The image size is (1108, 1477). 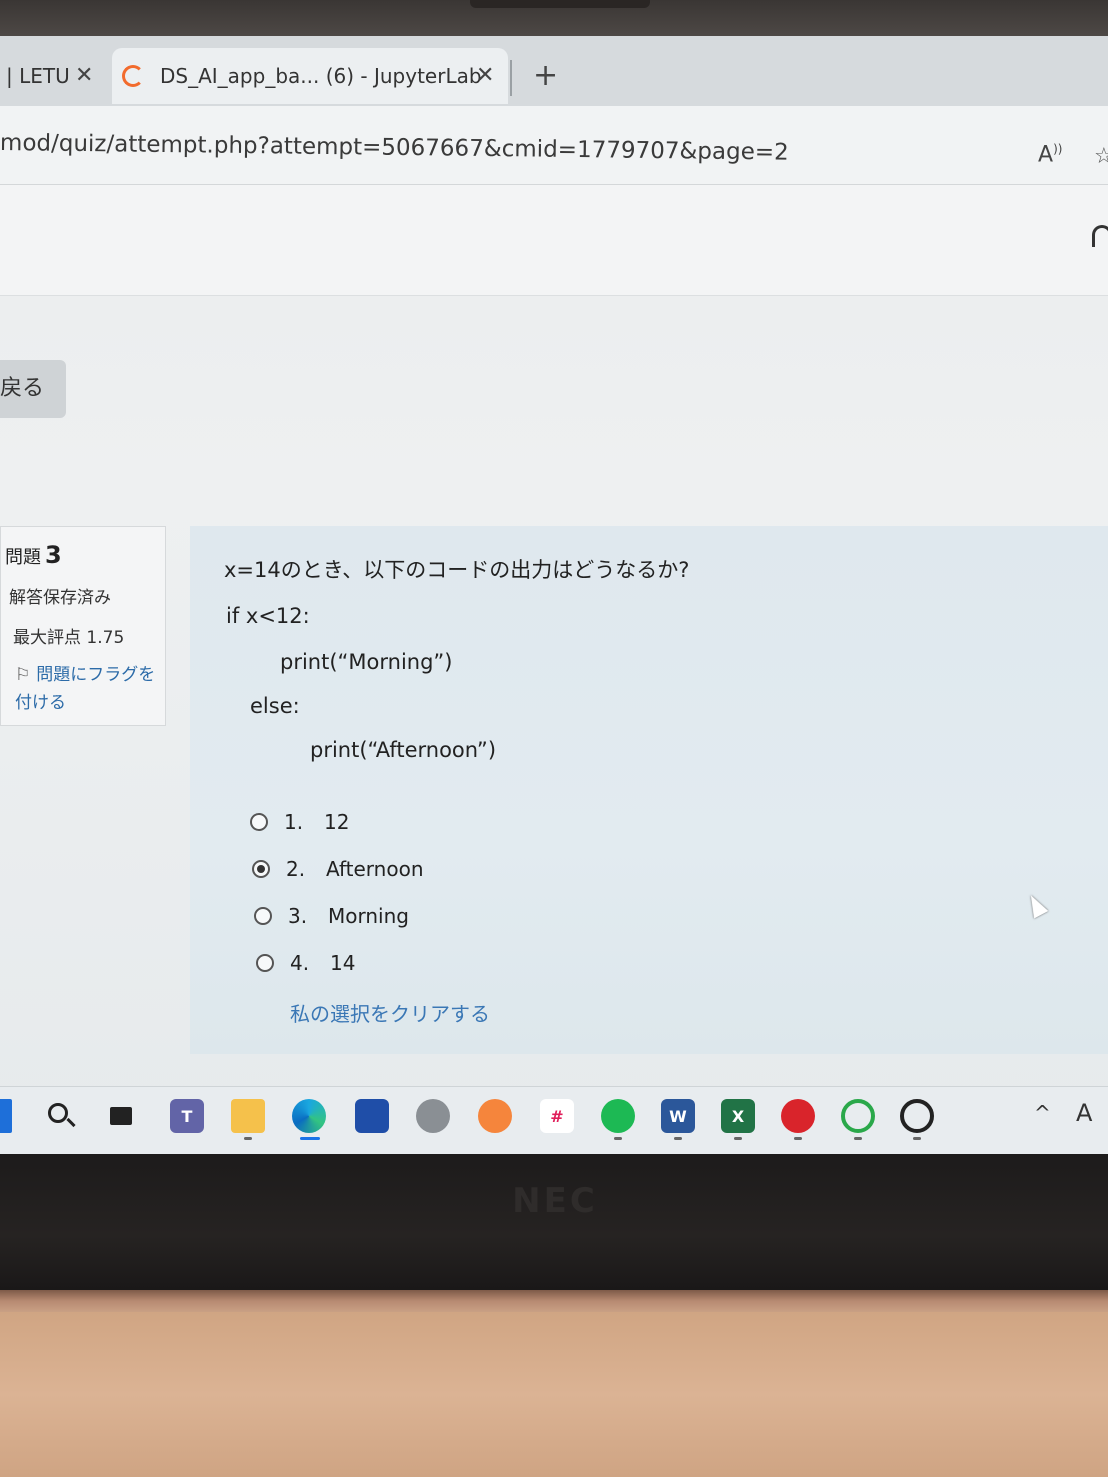 I want to click on read-aloud-label: A, so click(x=1046, y=155).